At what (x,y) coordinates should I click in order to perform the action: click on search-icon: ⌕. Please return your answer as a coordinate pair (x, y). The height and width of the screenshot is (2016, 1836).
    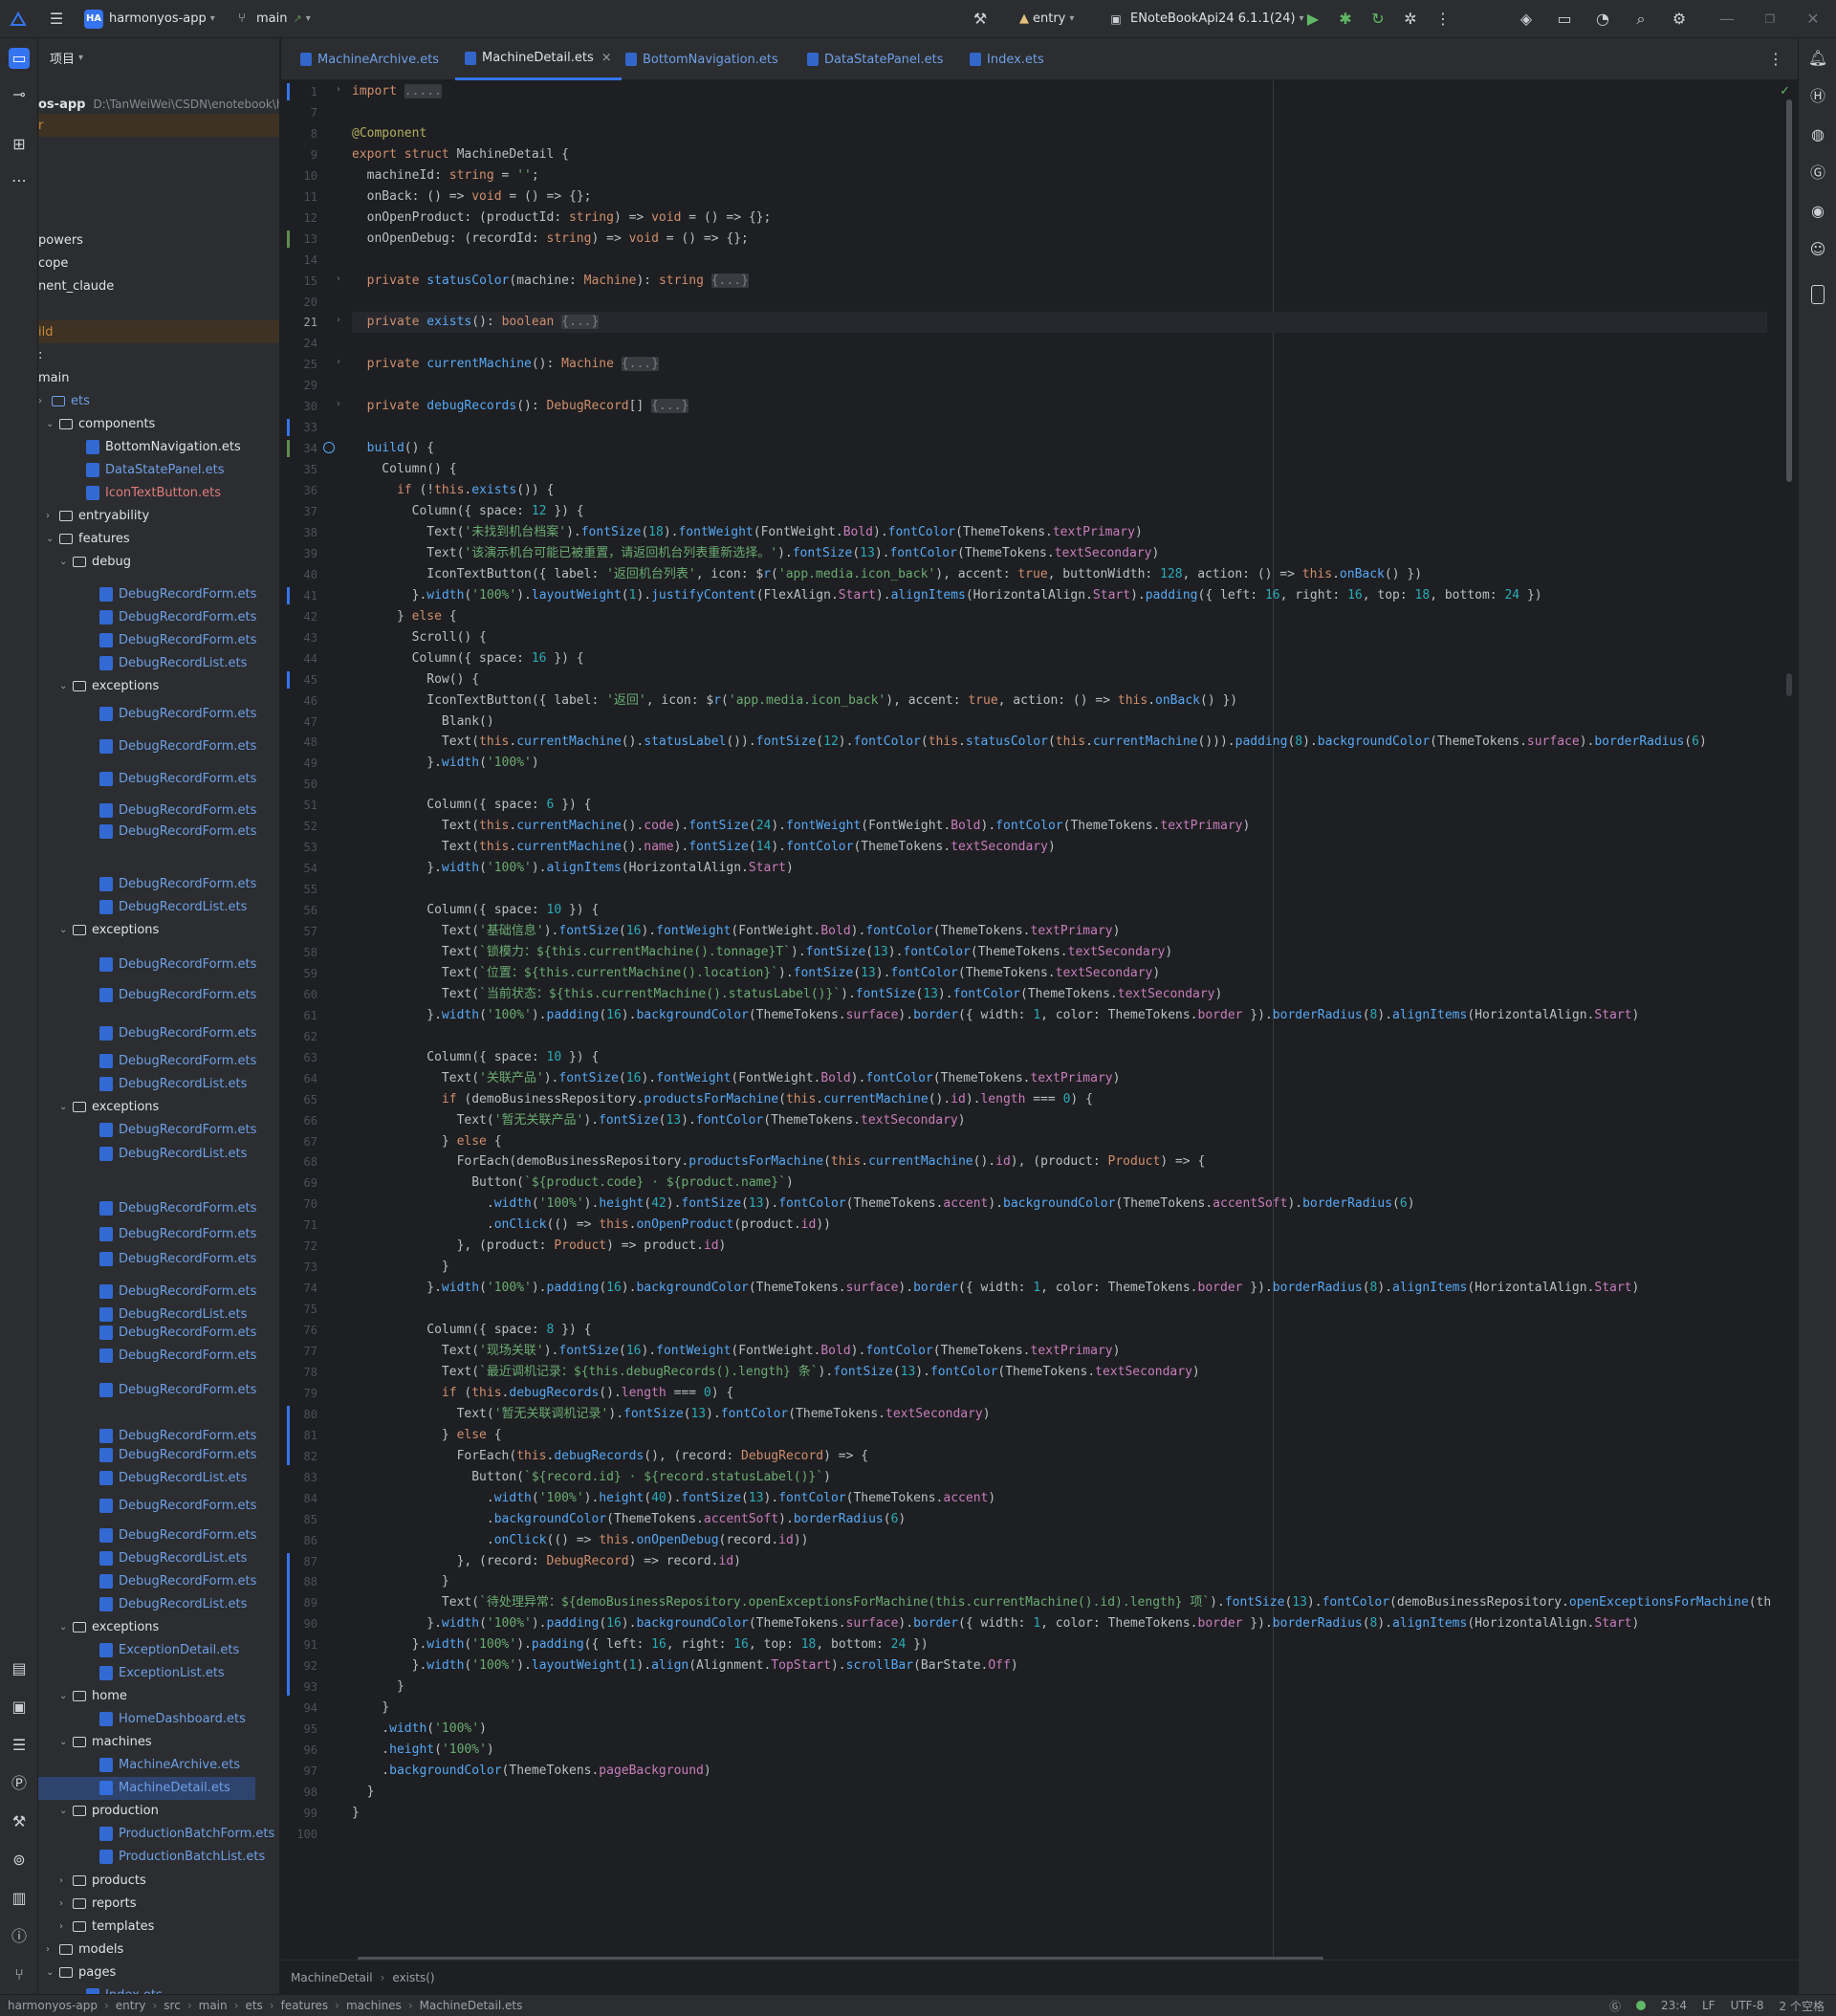
    Looking at the image, I should click on (1641, 19).